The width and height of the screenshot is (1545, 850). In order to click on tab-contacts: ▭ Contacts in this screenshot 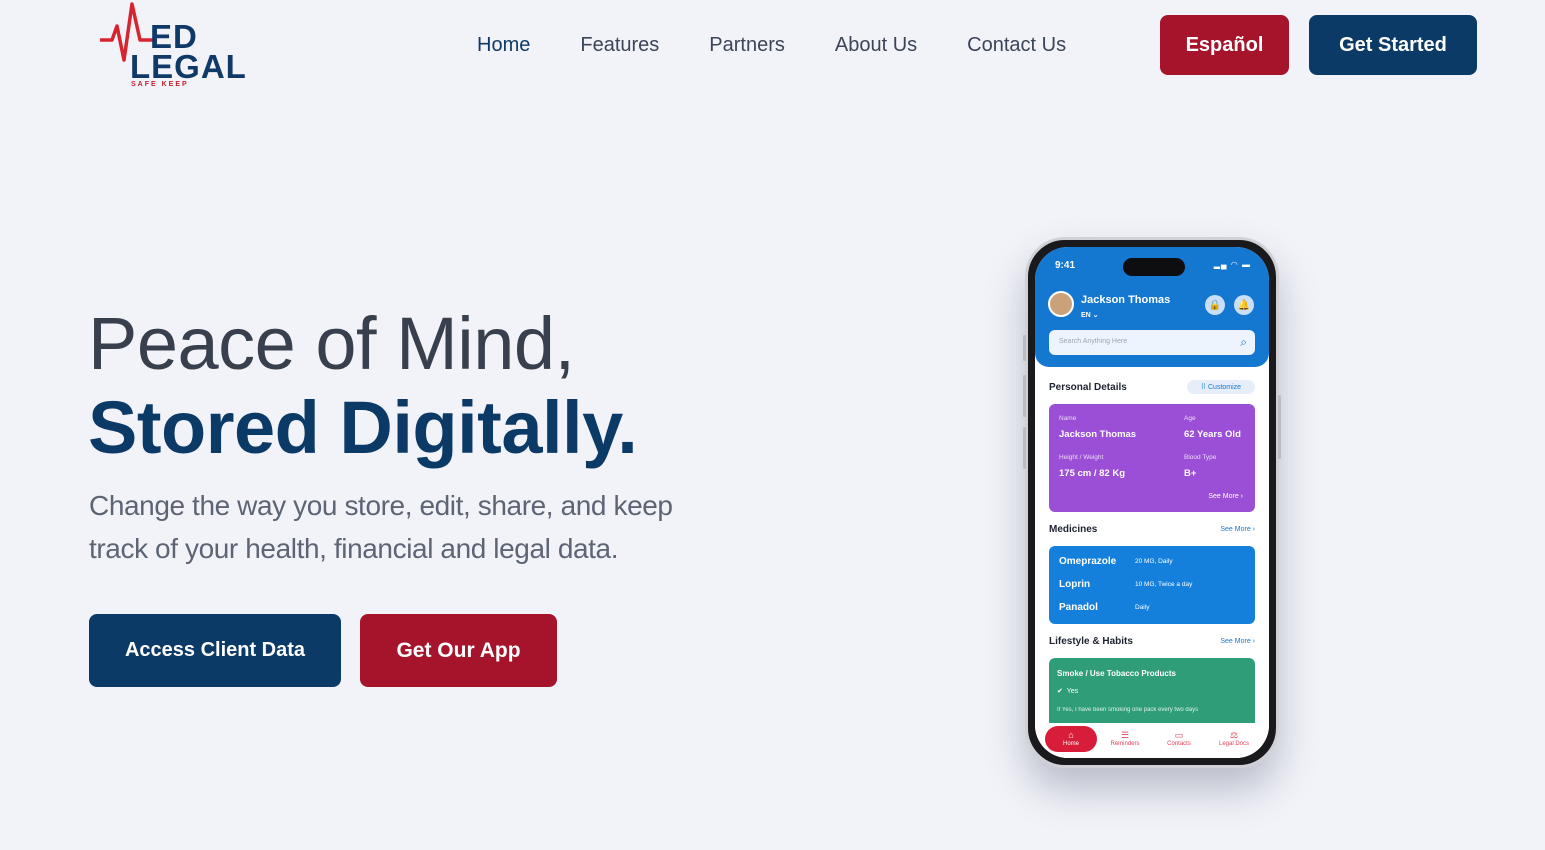, I will do `click(1179, 738)`.